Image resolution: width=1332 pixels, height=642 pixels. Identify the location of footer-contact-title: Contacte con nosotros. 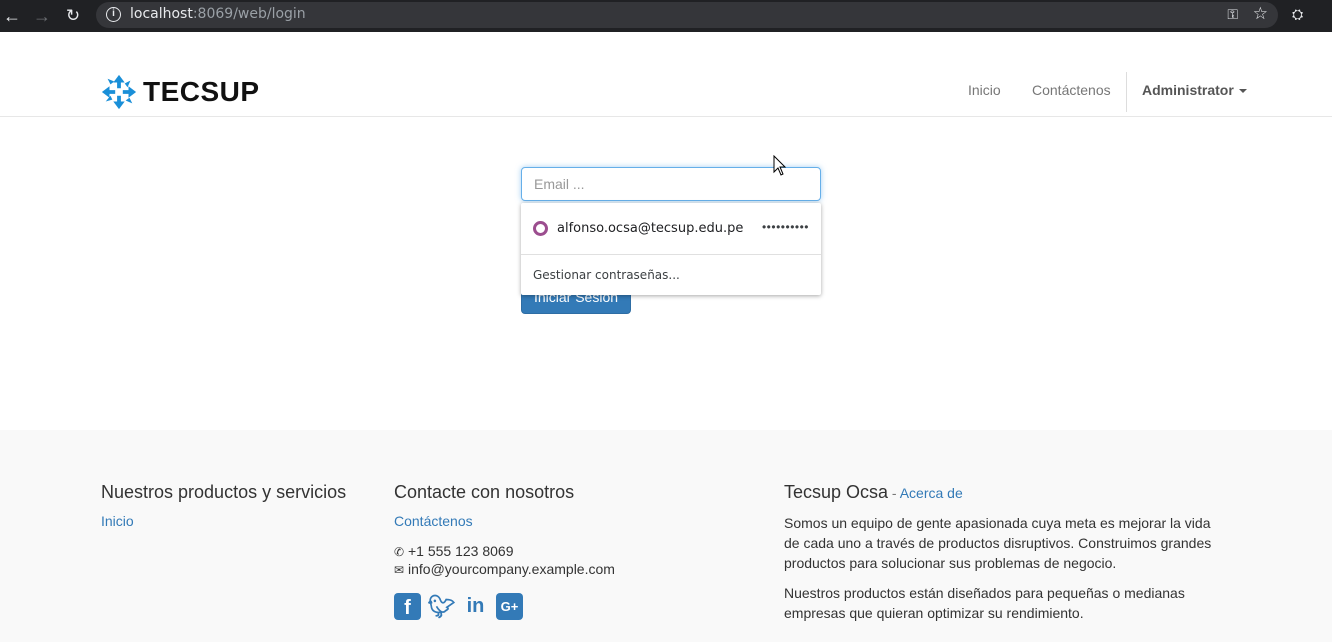
(484, 492).